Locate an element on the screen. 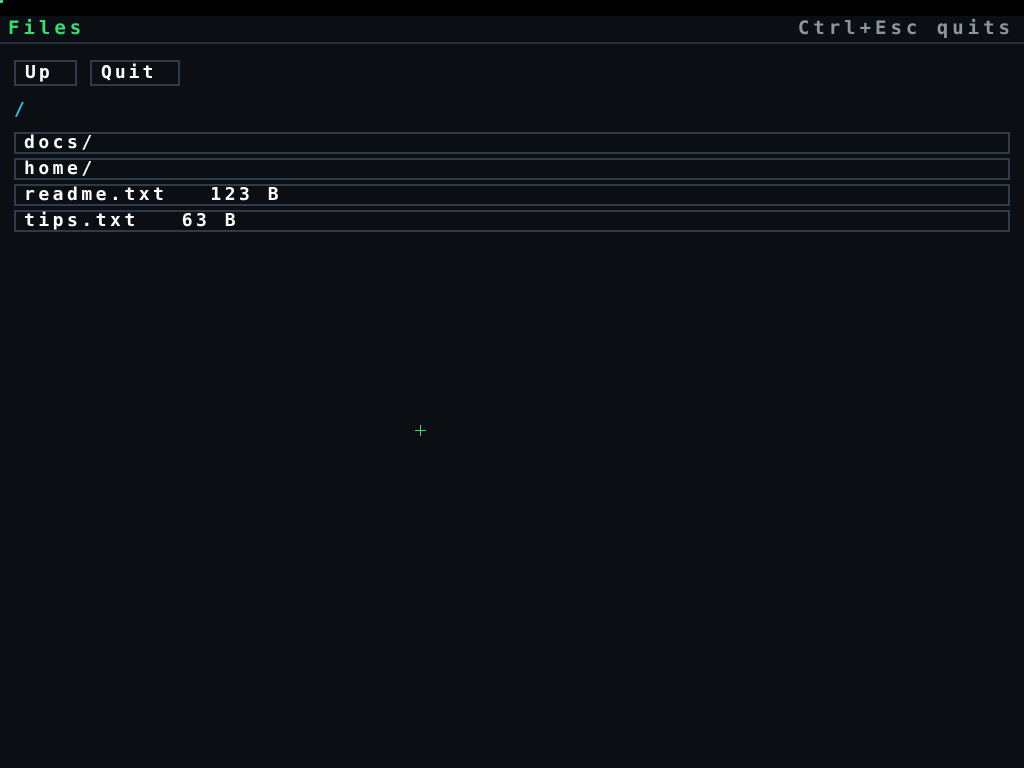 The image size is (1024, 768). crosshair-cursor-icon is located at coordinates (420, 430).